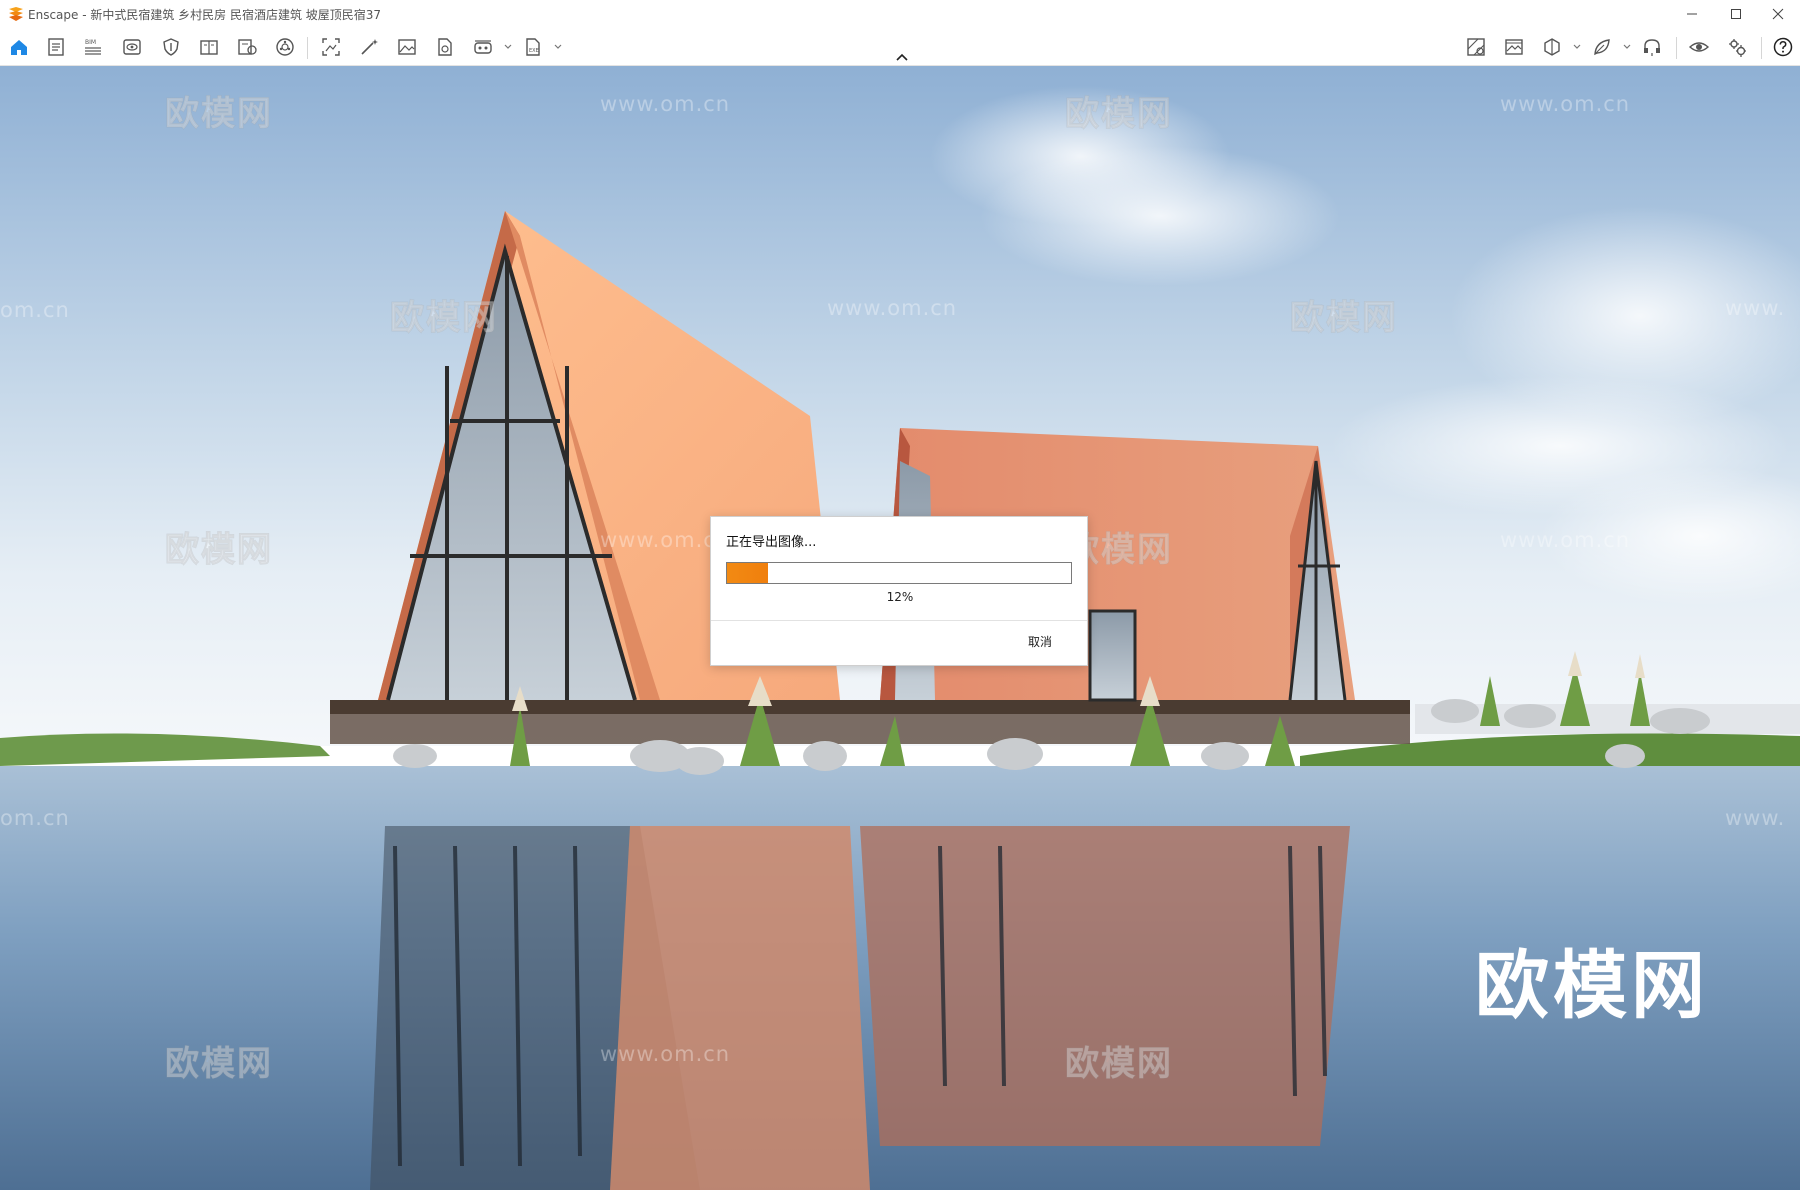 The image size is (1800, 1190). I want to click on capture-screenshot-button, so click(331, 47).